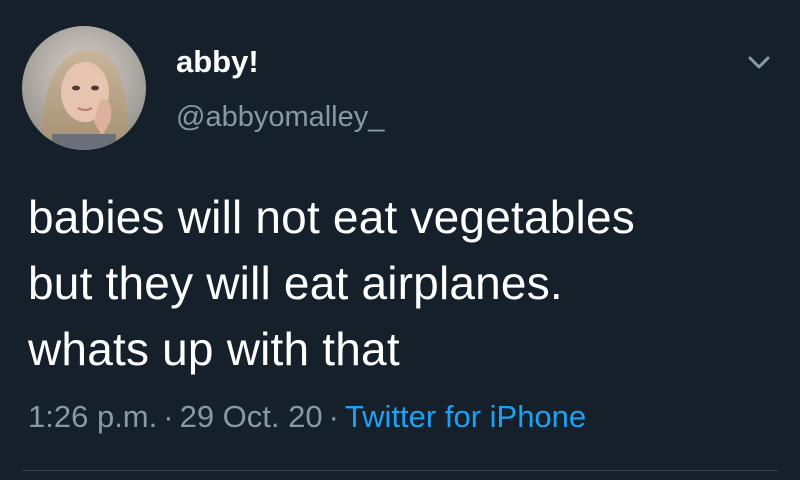  What do you see at coordinates (465, 416) in the screenshot?
I see `tweet-source-link: Twitter for iPhone` at bounding box center [465, 416].